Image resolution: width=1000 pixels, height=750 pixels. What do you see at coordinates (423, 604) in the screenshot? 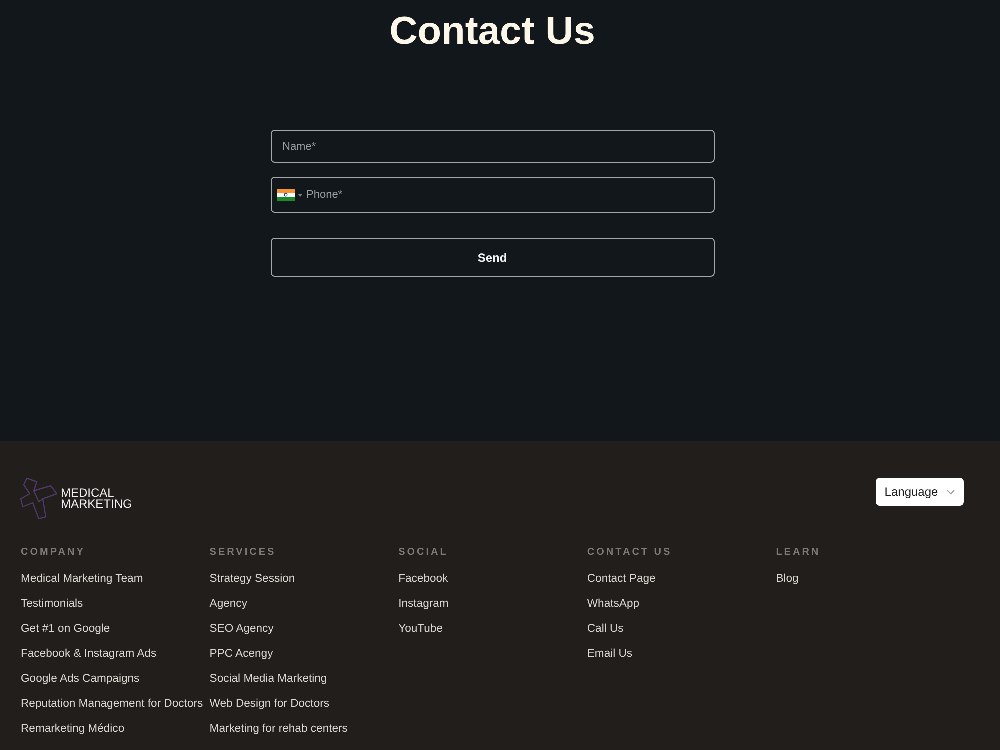
I see `footer-link: Instagram` at bounding box center [423, 604].